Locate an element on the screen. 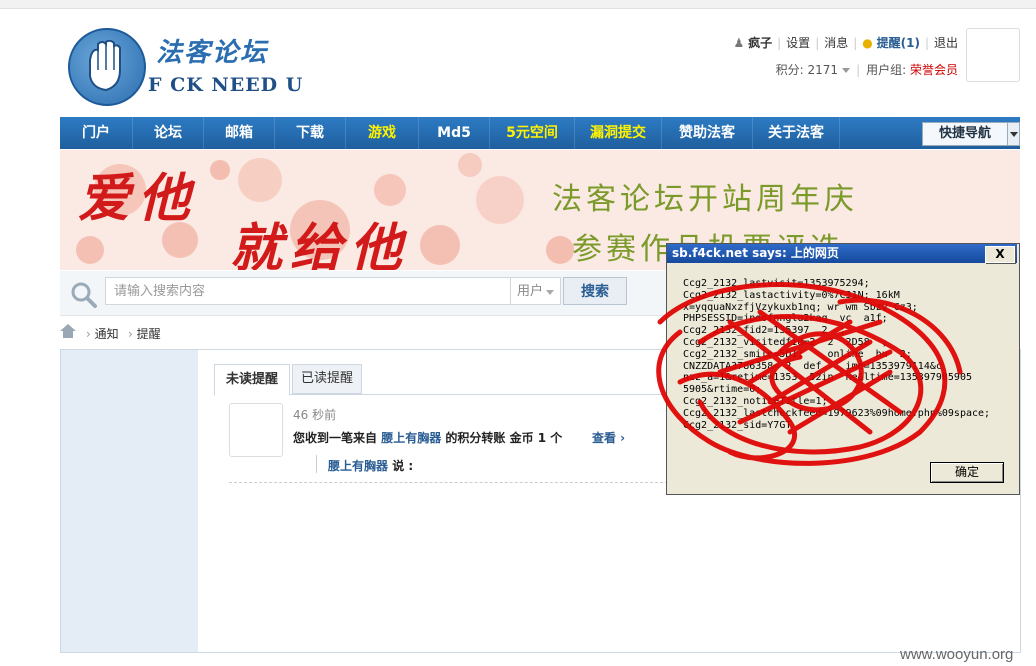 Image resolution: width=1036 pixels, height=666 pixels. pointing-hand-icon is located at coordinates (105, 66).